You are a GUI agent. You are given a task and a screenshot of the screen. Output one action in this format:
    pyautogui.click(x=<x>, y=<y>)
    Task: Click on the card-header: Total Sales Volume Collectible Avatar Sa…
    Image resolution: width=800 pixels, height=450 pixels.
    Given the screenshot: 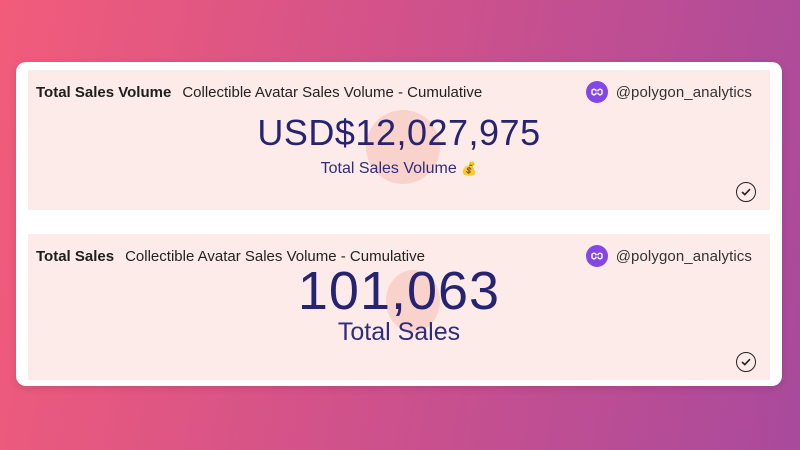 What is the action you would take?
    pyautogui.click(x=394, y=92)
    